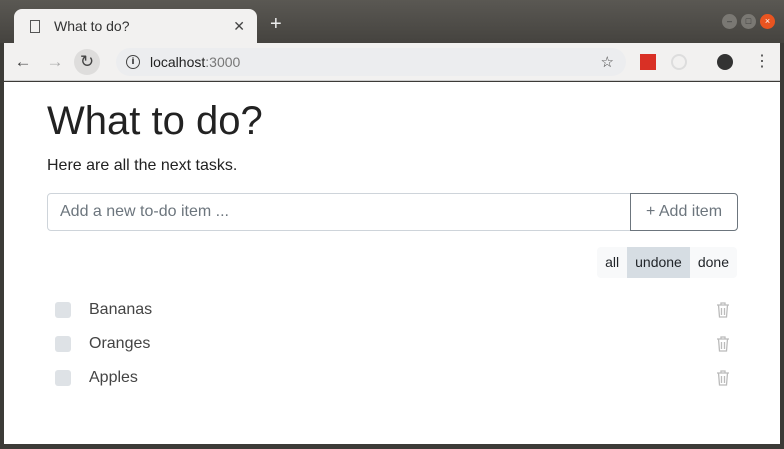  I want to click on filter-undone: undone, so click(658, 262).